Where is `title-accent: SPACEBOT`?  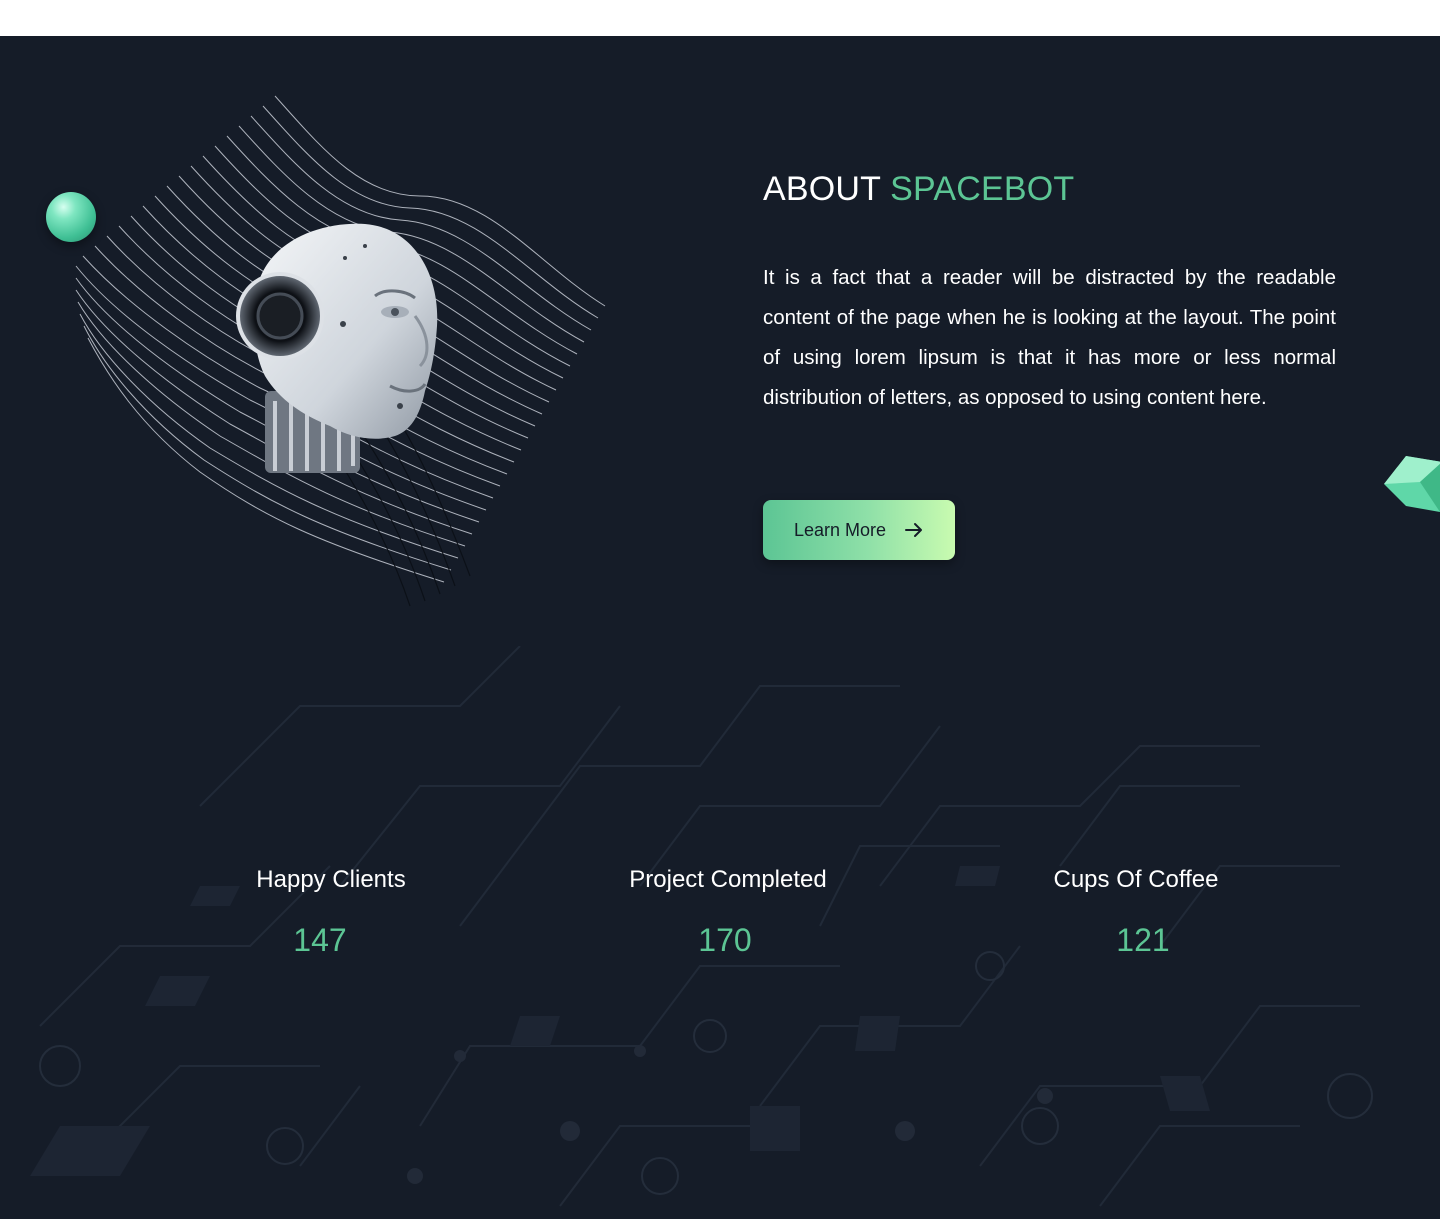 title-accent: SPACEBOT is located at coordinates (982, 189).